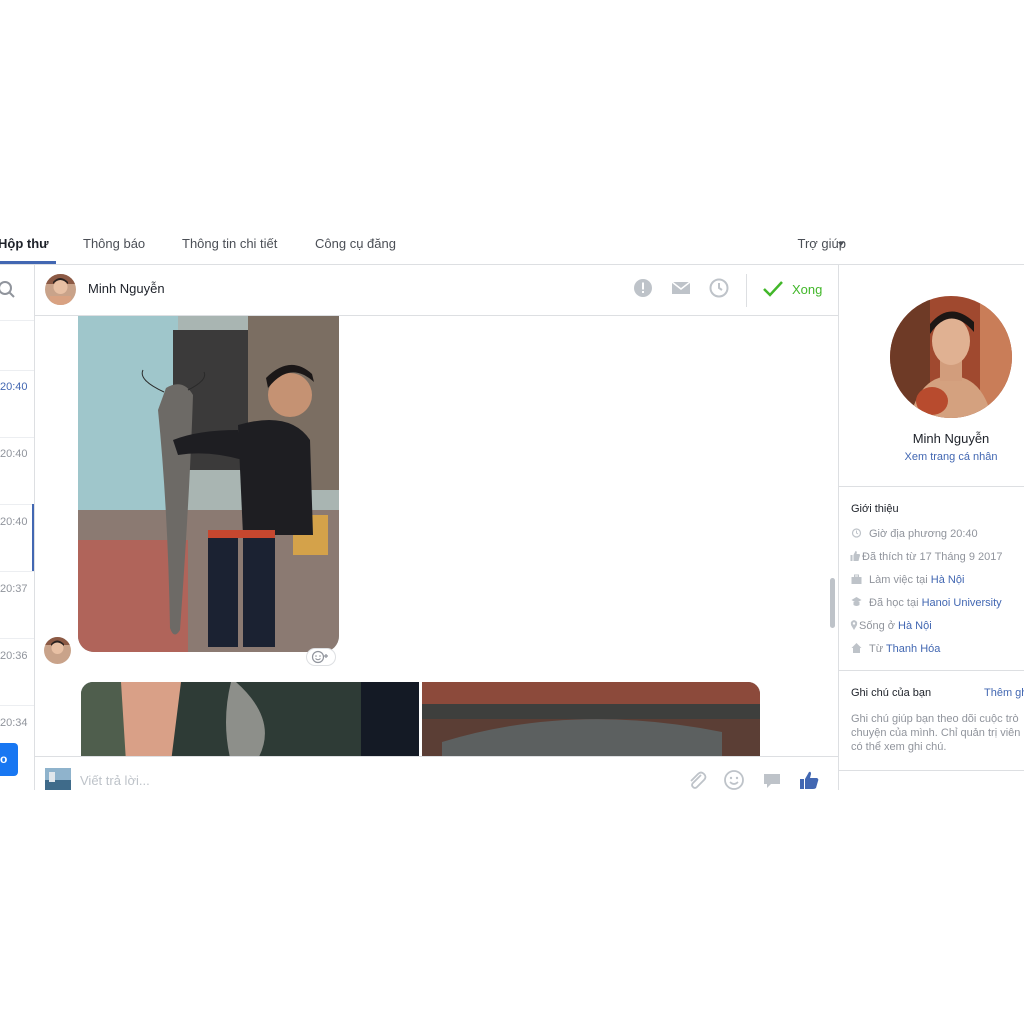  Describe the element at coordinates (913, 649) in the screenshot. I see `from-place-link: Thanh Hóa` at that location.